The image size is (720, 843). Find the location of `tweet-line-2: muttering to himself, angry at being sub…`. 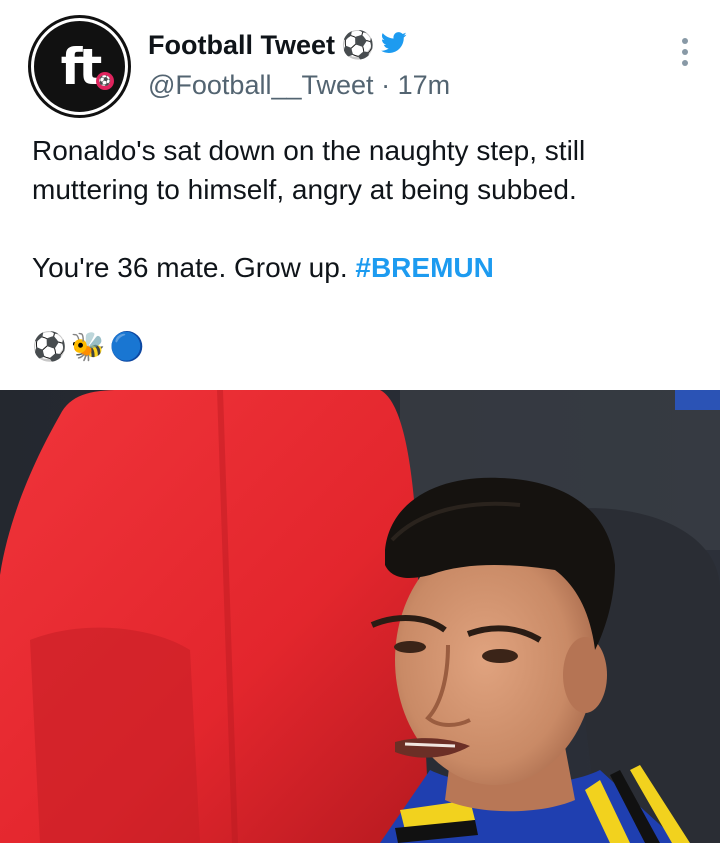

tweet-line-2: muttering to himself, angry at being sub… is located at coordinates (304, 189).